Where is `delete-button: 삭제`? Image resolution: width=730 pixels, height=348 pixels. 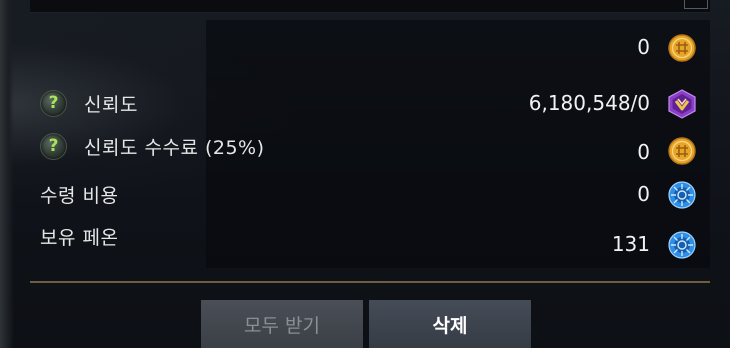 delete-button: 삭제 is located at coordinates (450, 324).